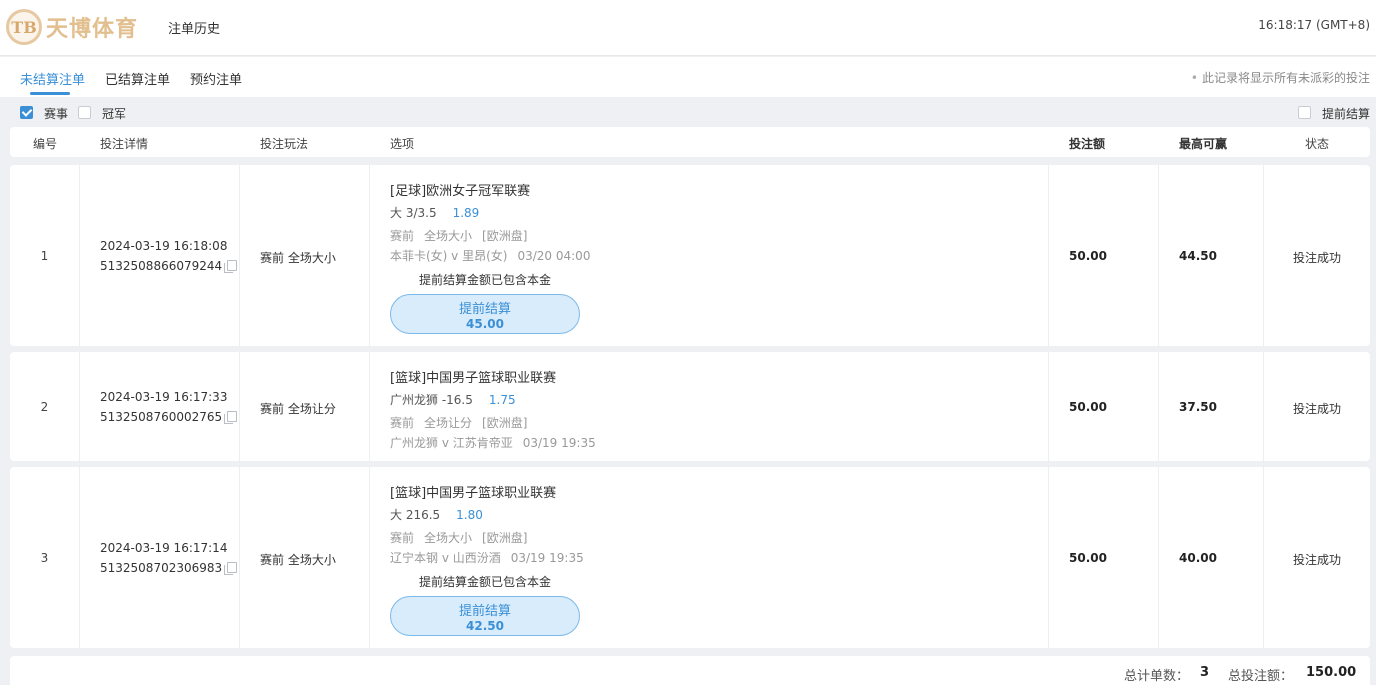 Image resolution: width=1376 pixels, height=685 pixels. I want to click on tab-note: 此记录将显示所有未派彩的投注, so click(1280, 77).